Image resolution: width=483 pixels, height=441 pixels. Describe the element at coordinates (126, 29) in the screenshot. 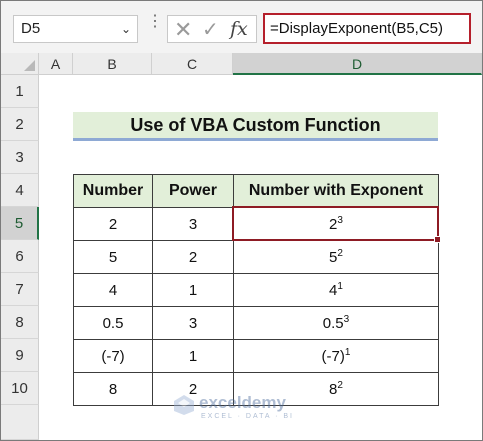

I see `chevron-down-icon: ⌄` at that location.